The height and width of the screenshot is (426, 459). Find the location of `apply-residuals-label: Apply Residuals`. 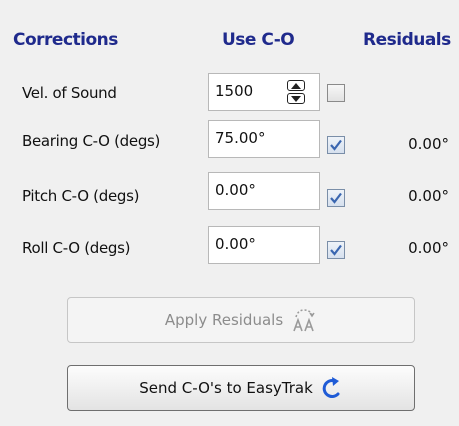

apply-residuals-label: Apply Residuals is located at coordinates (224, 320).